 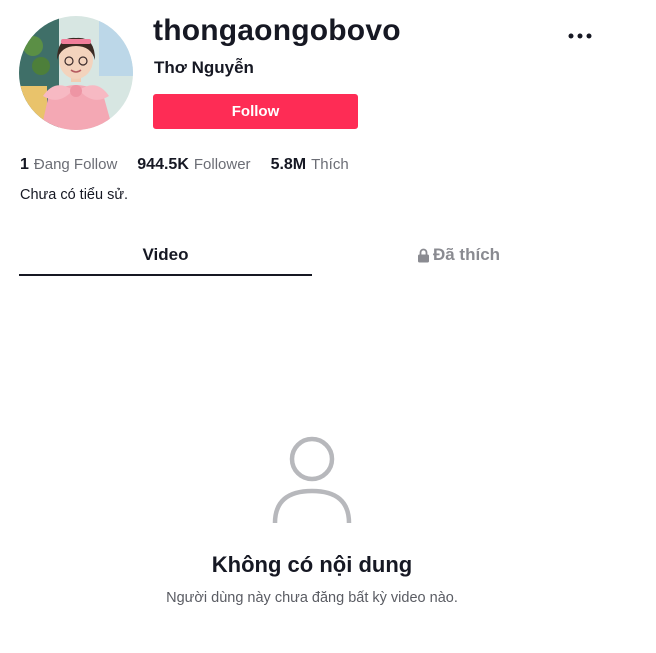 I want to click on active-tab-indicator, so click(x=165, y=275).